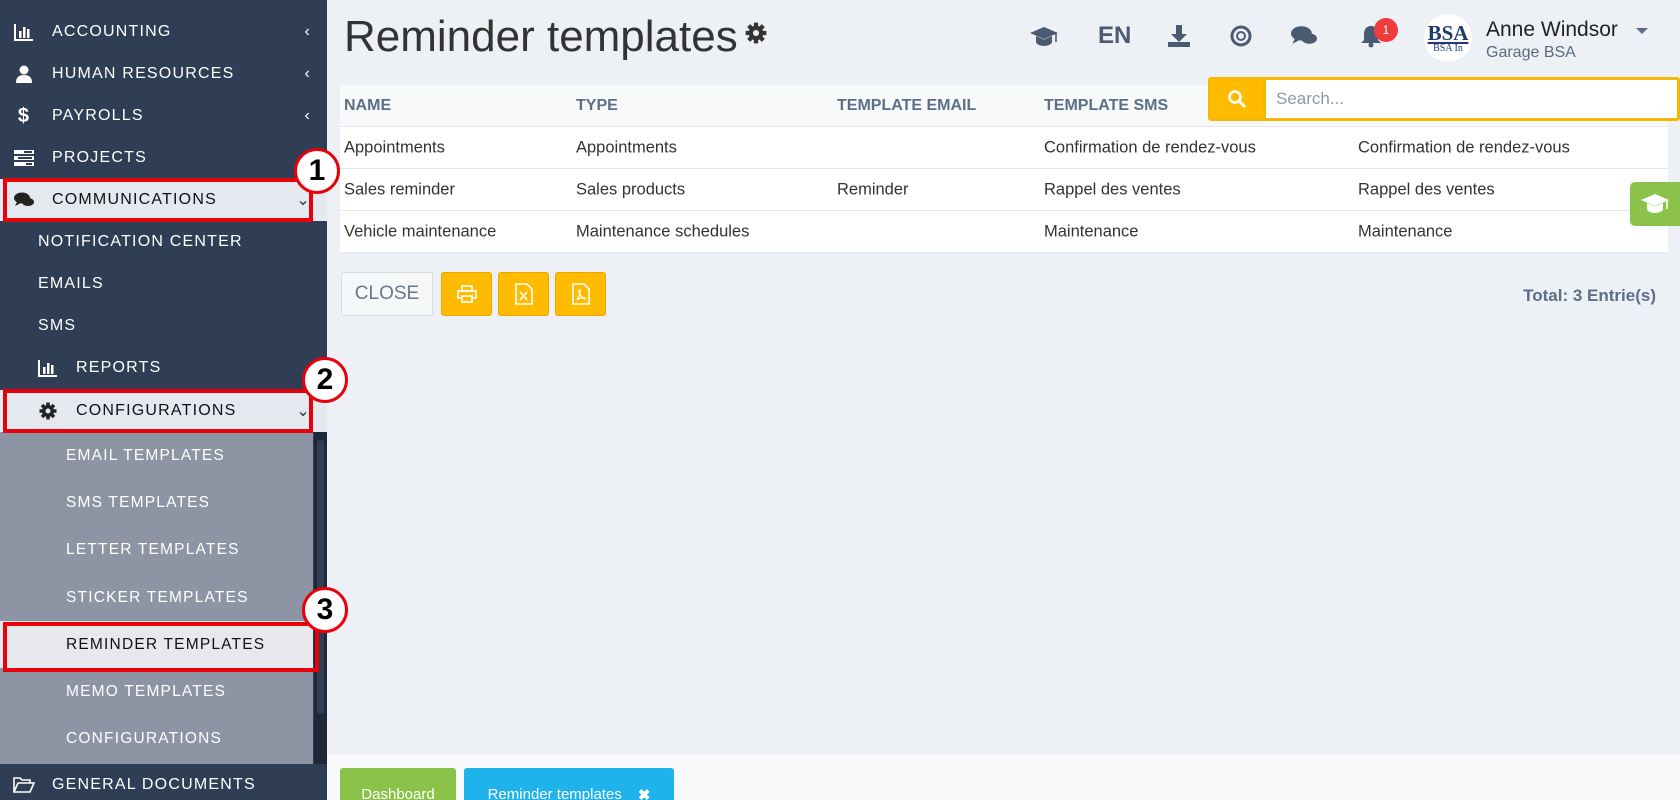 The height and width of the screenshot is (800, 1680). I want to click on search-box, so click(1444, 99).